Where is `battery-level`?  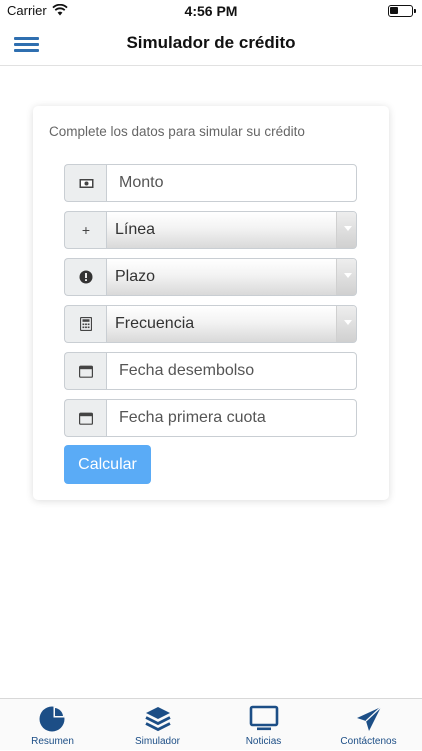
battery-level is located at coordinates (394, 10).